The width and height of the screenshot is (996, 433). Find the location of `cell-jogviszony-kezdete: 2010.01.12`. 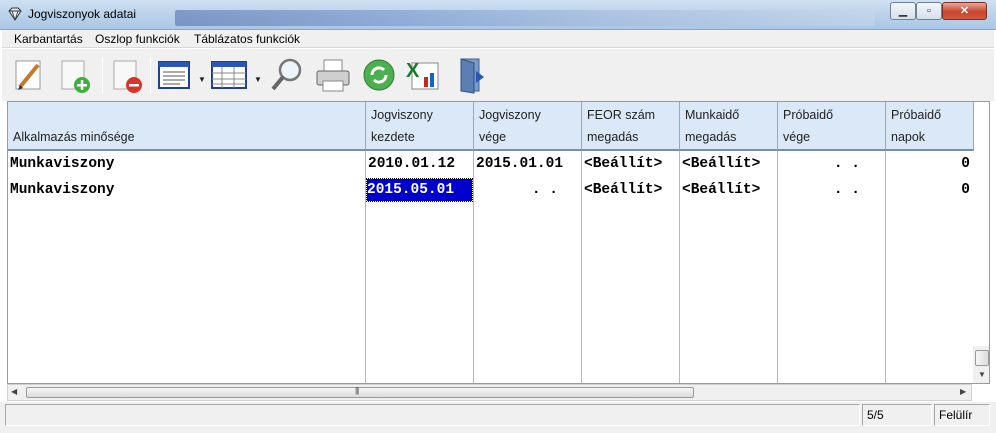

cell-jogviszony-kezdete: 2010.01.12 is located at coordinates (420, 164).